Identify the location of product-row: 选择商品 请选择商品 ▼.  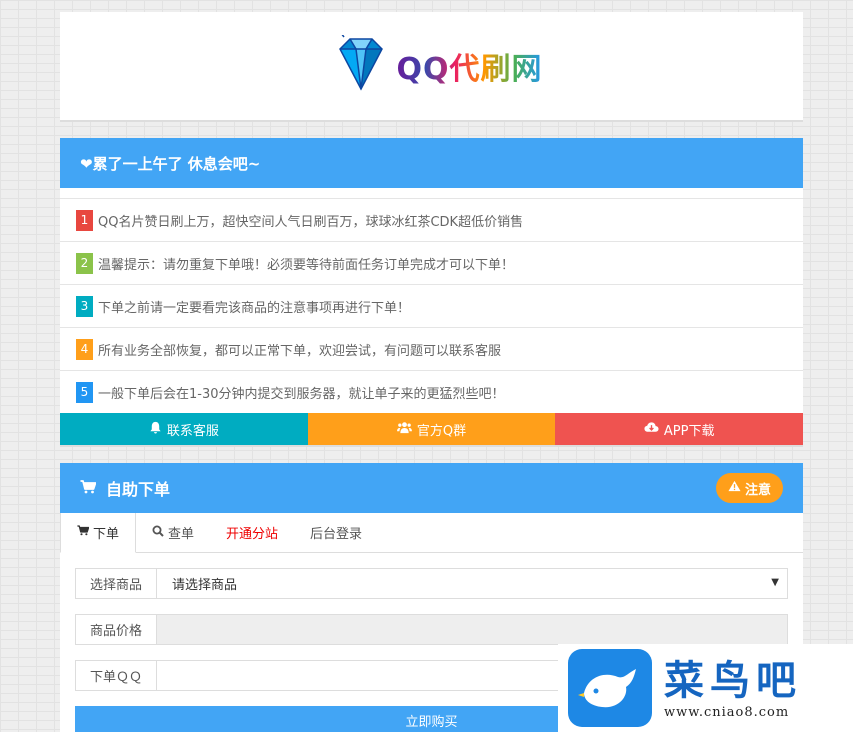
(431, 583).